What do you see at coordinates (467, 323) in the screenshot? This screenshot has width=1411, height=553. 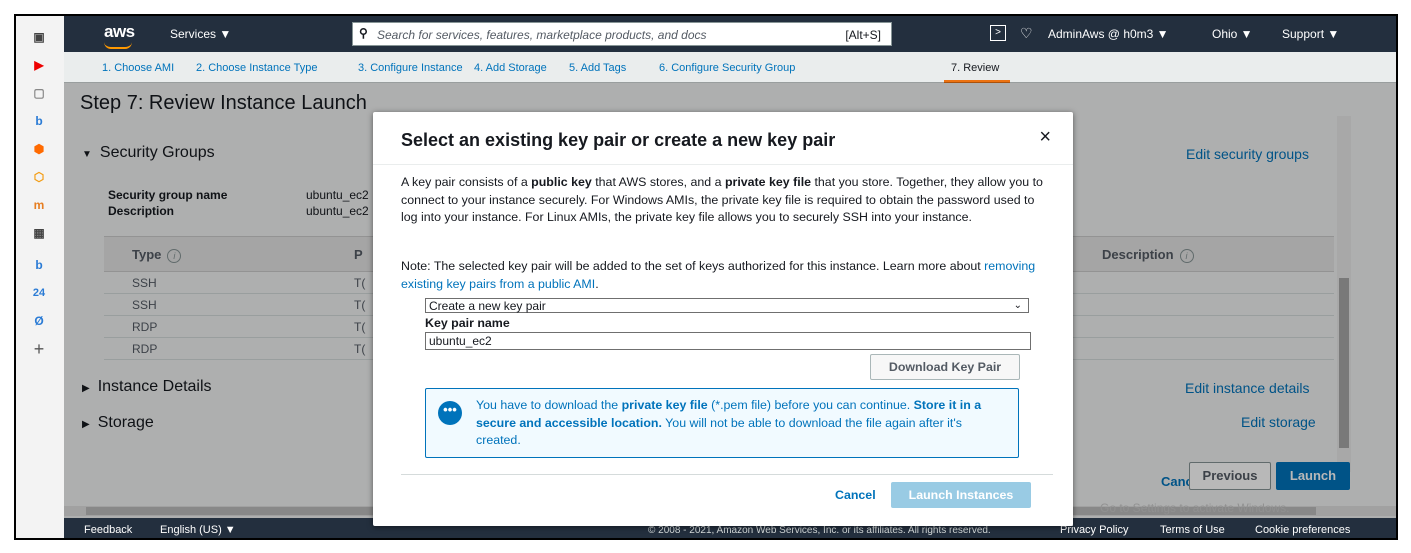 I see `key-pair-name-label: Key pair name` at bounding box center [467, 323].